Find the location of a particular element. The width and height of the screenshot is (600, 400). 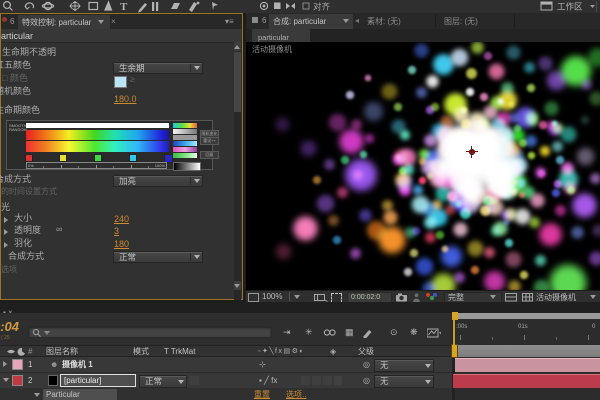

svg-text: 工作区 is located at coordinates (570, 7).